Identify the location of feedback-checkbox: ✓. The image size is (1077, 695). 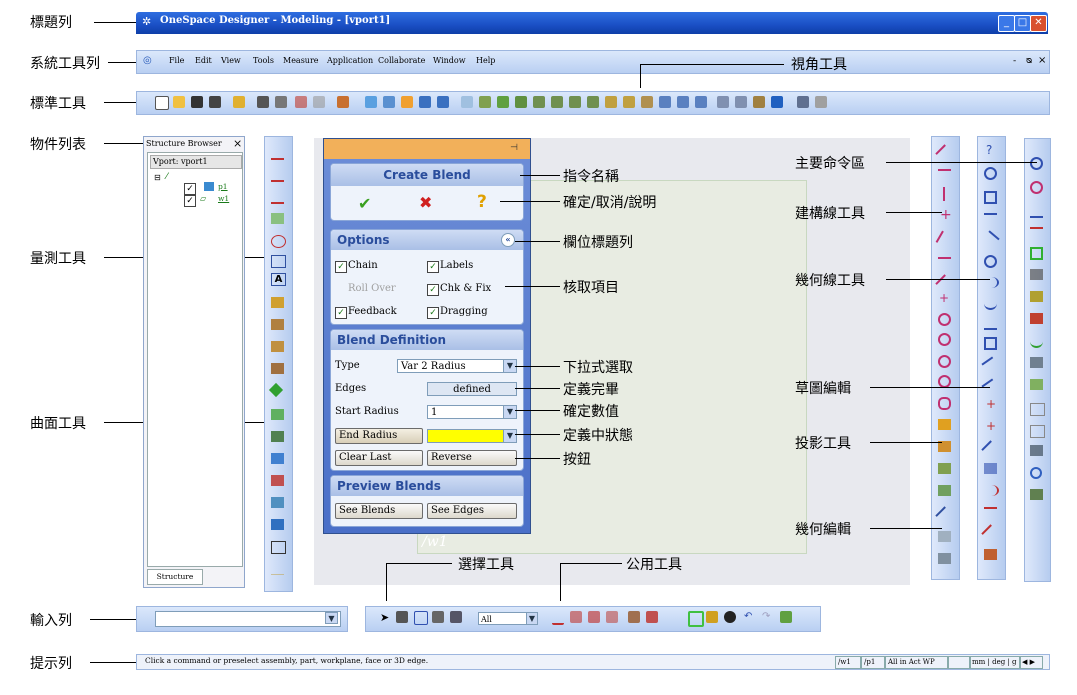
(341, 313).